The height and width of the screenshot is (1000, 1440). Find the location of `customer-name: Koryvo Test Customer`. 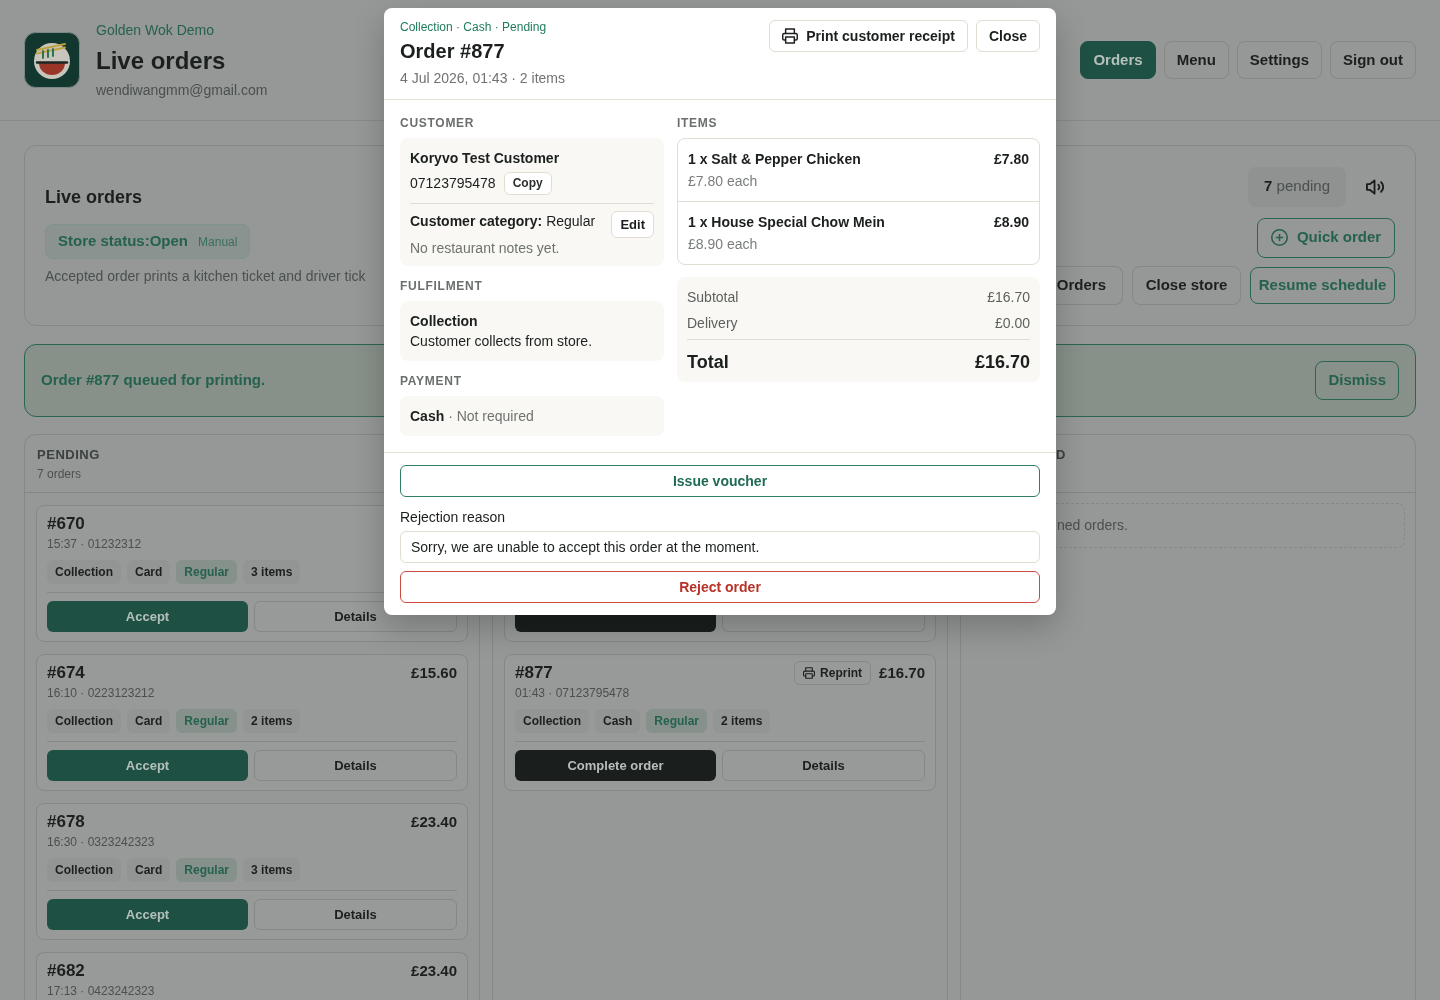

customer-name: Koryvo Test Customer is located at coordinates (485, 158).